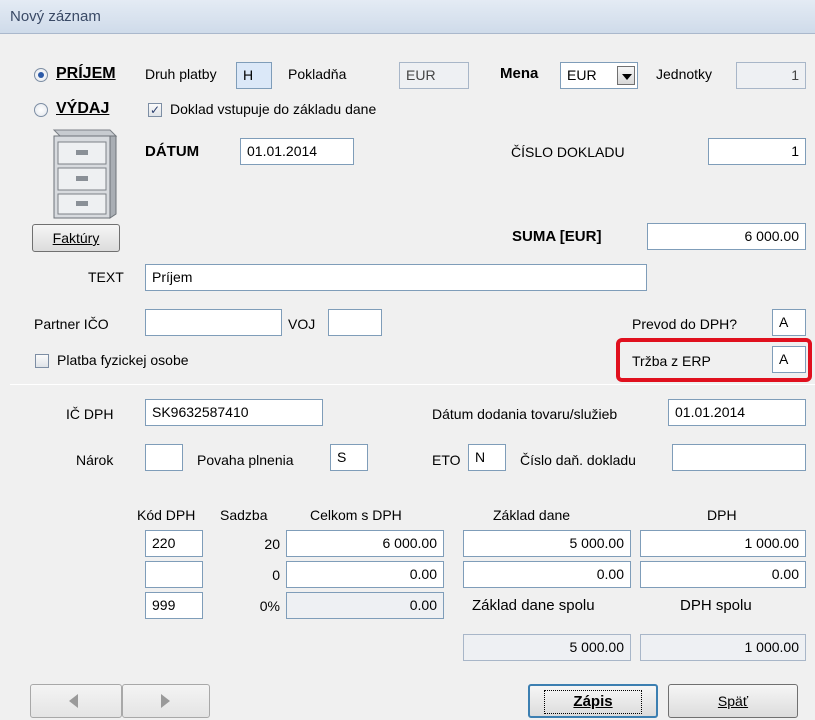  Describe the element at coordinates (739, 457) in the screenshot. I see `cislo-dan-field` at that location.